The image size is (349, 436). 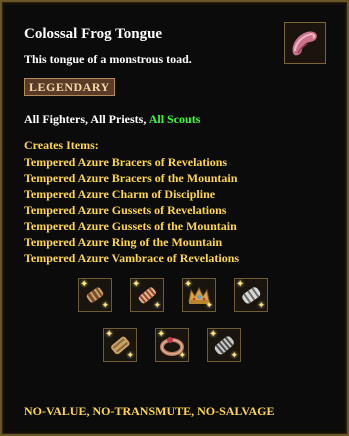 I want to click on vambrace-icon: ✦ ✦, so click(x=224, y=345).